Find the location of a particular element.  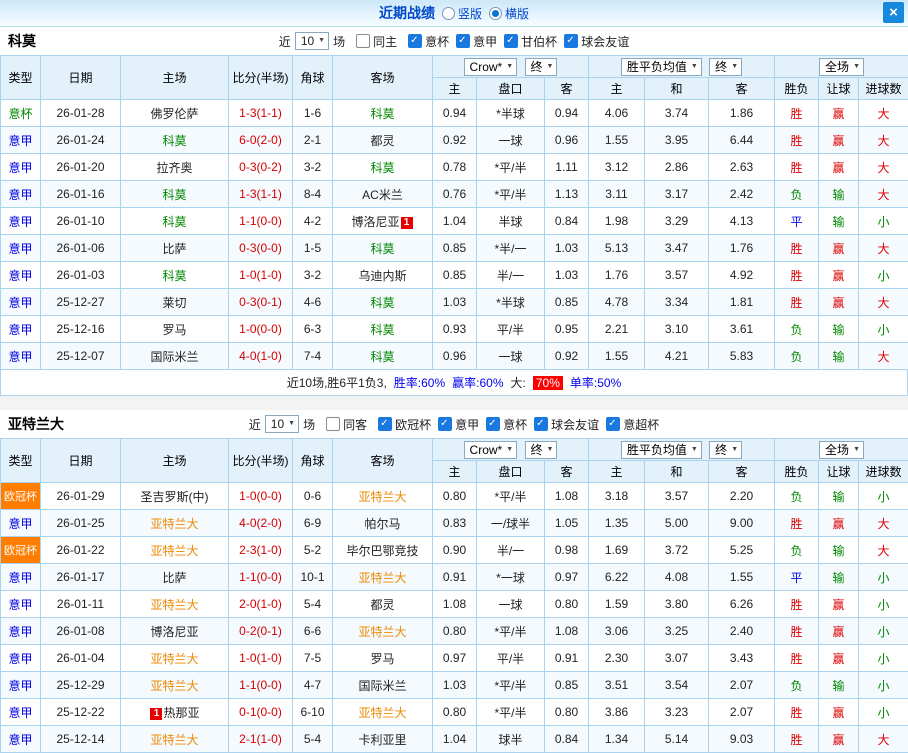

match-score: 1-0(0-0) is located at coordinates (261, 329).